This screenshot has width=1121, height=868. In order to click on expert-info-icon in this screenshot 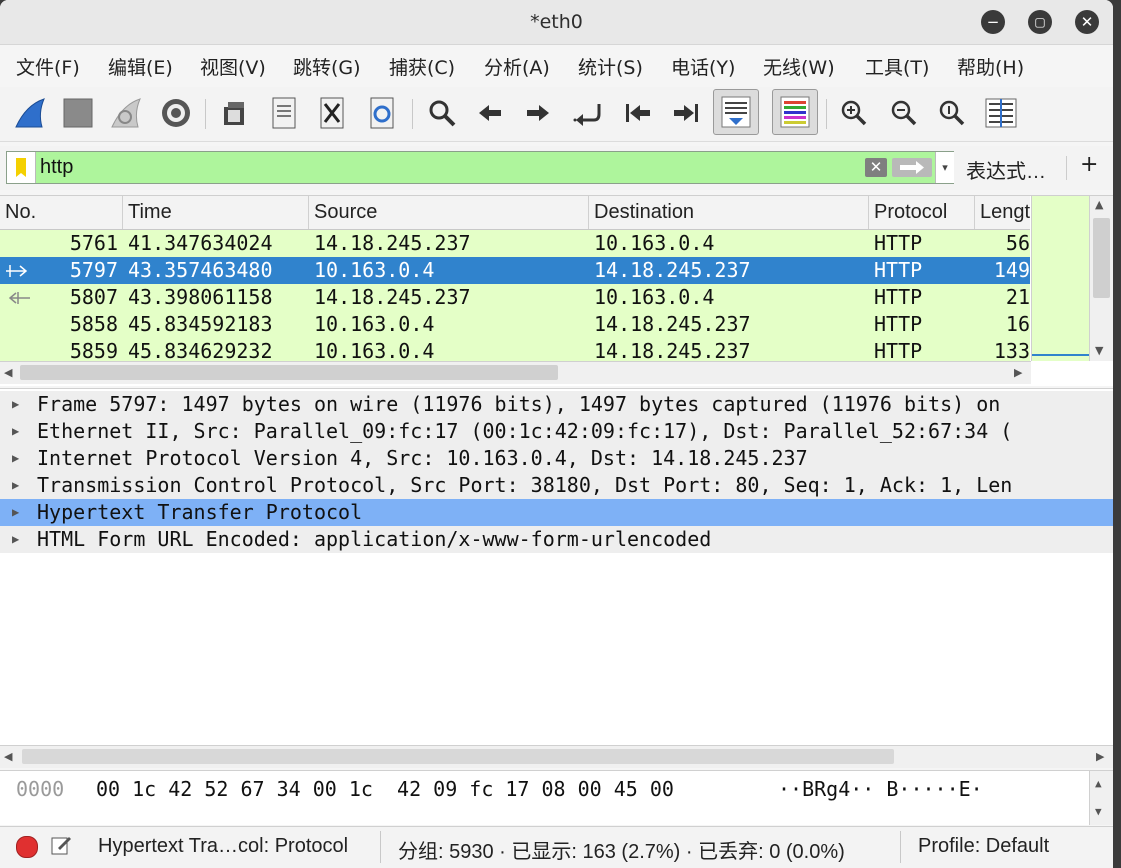, I will do `click(27, 847)`.